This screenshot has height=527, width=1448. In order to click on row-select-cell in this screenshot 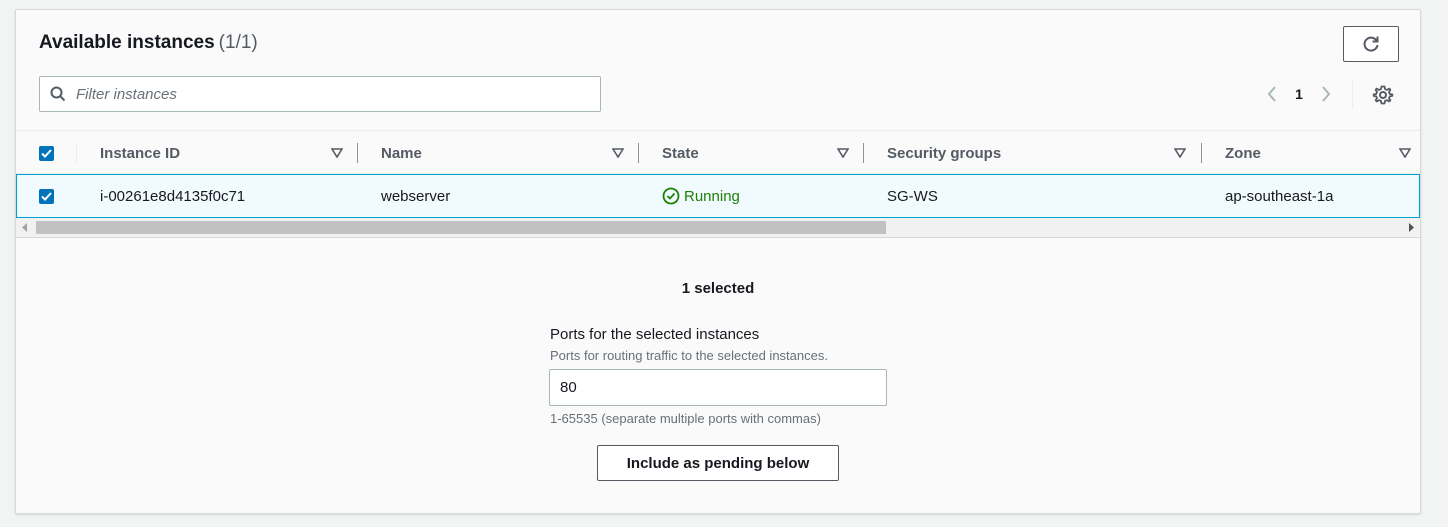, I will do `click(46, 196)`.